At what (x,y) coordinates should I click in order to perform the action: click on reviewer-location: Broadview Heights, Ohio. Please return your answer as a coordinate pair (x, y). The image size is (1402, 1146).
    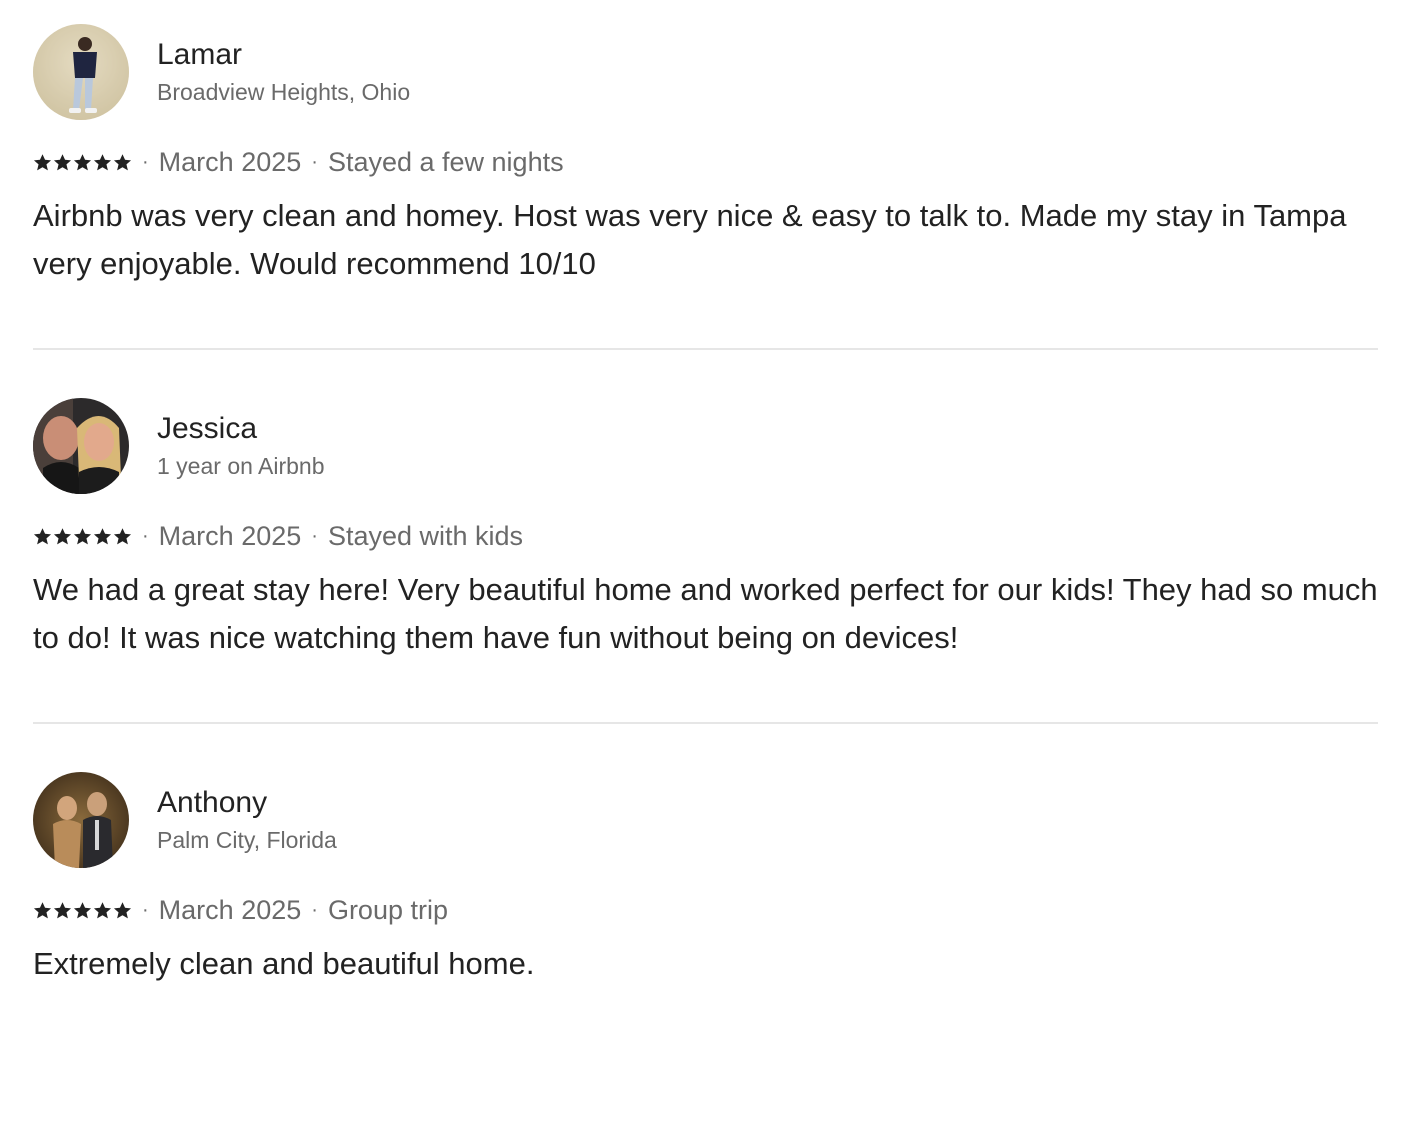
    Looking at the image, I should click on (284, 92).